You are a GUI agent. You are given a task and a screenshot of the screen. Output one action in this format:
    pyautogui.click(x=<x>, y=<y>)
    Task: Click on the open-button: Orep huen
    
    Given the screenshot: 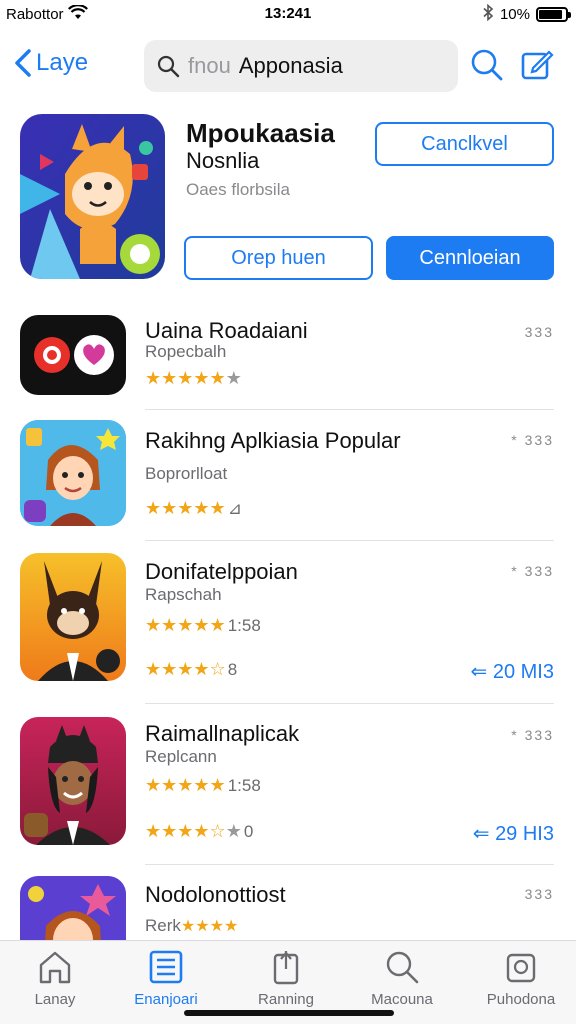 What is the action you would take?
    pyautogui.click(x=278, y=258)
    